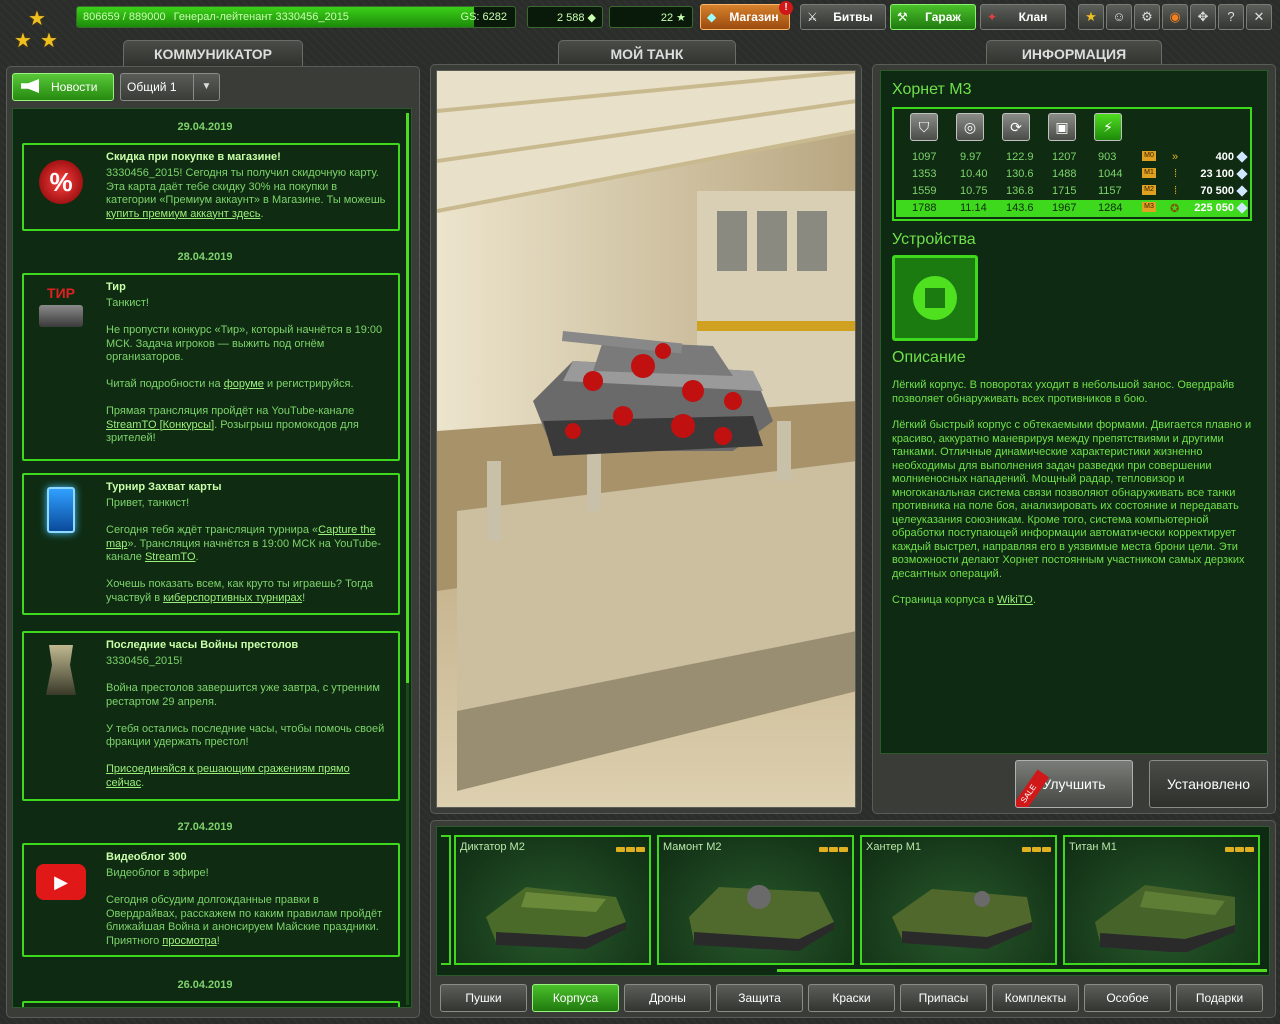 This screenshot has height=1024, width=1280. What do you see at coordinates (1147, 17) in the screenshot?
I see `settings-gear-icon: ⚙` at bounding box center [1147, 17].